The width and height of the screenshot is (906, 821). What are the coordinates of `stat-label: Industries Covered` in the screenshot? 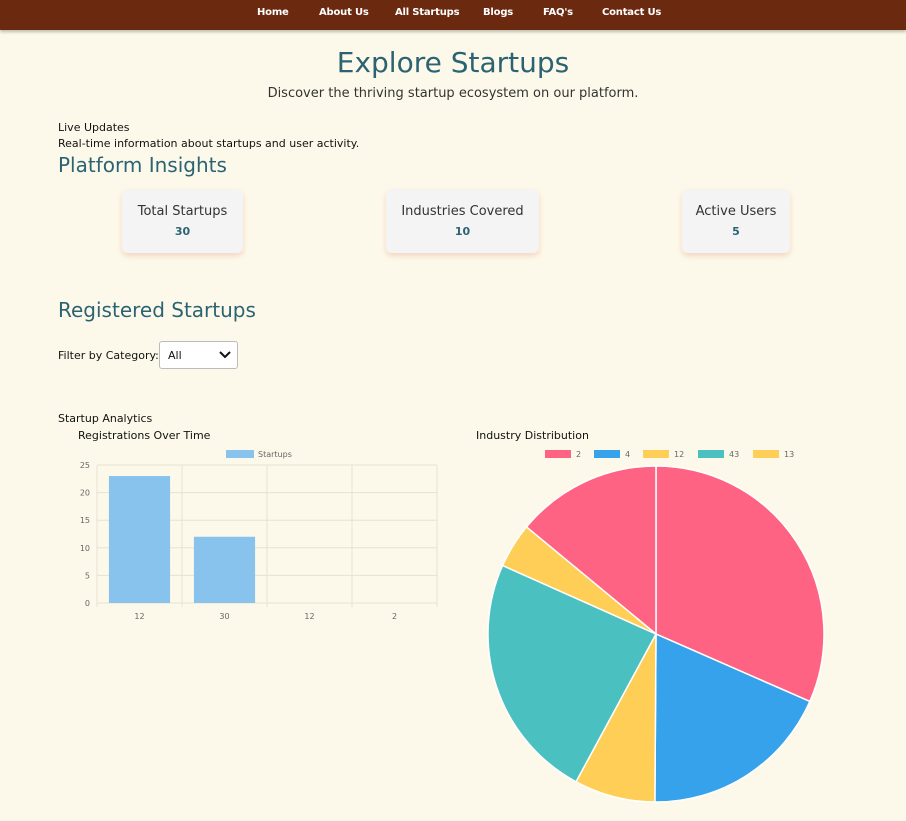 It's located at (462, 211).